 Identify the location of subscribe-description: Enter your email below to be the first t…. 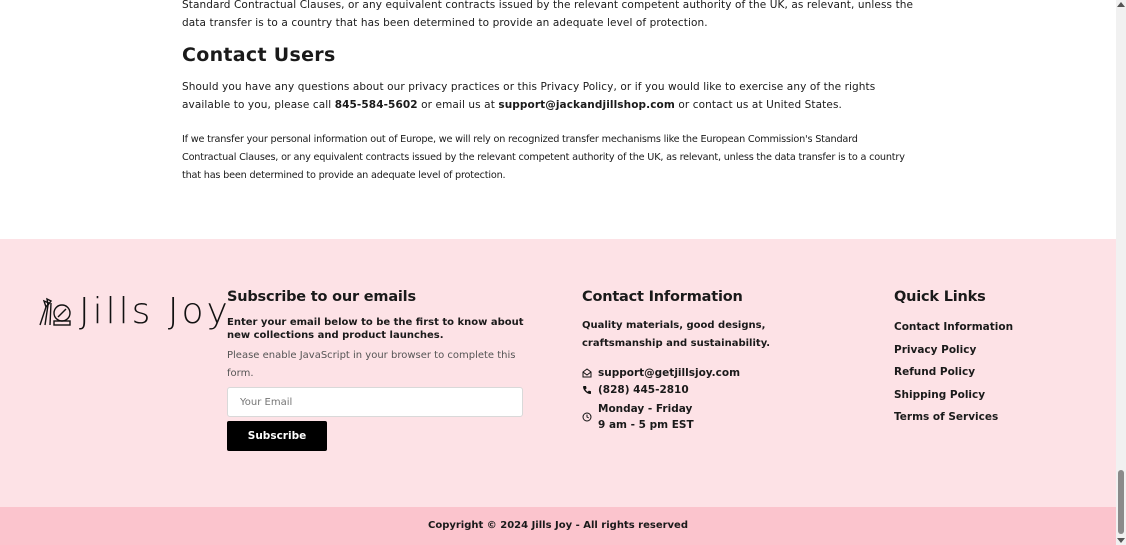
(375, 329).